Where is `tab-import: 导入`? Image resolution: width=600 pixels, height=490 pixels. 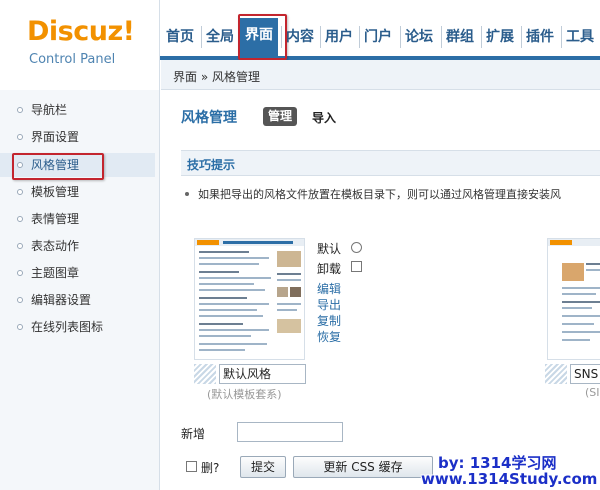 tab-import: 导入 is located at coordinates (324, 117).